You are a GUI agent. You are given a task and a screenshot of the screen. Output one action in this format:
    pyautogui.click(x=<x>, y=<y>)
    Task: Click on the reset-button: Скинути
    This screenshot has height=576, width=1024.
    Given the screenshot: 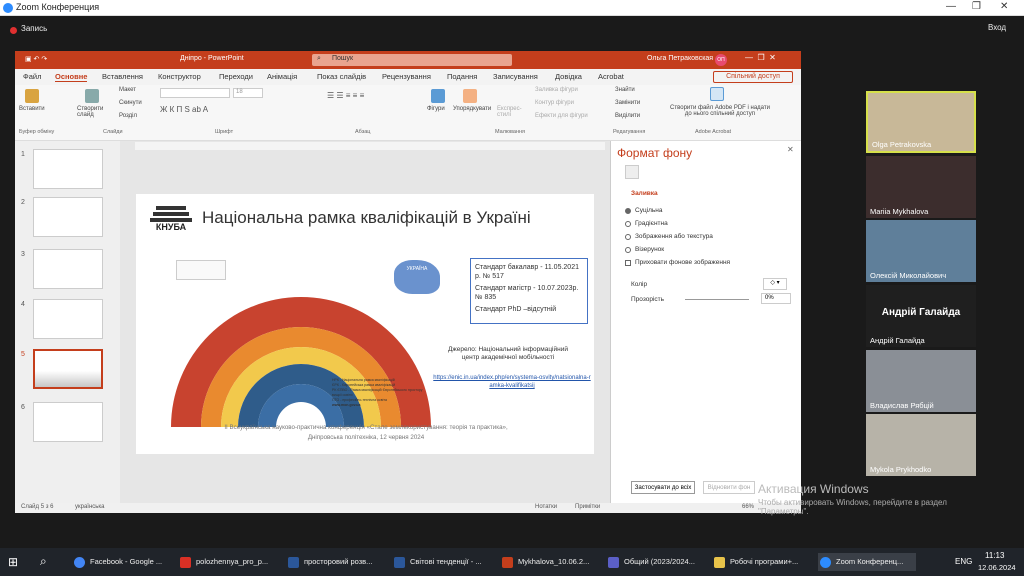 What is the action you would take?
    pyautogui.click(x=130, y=103)
    